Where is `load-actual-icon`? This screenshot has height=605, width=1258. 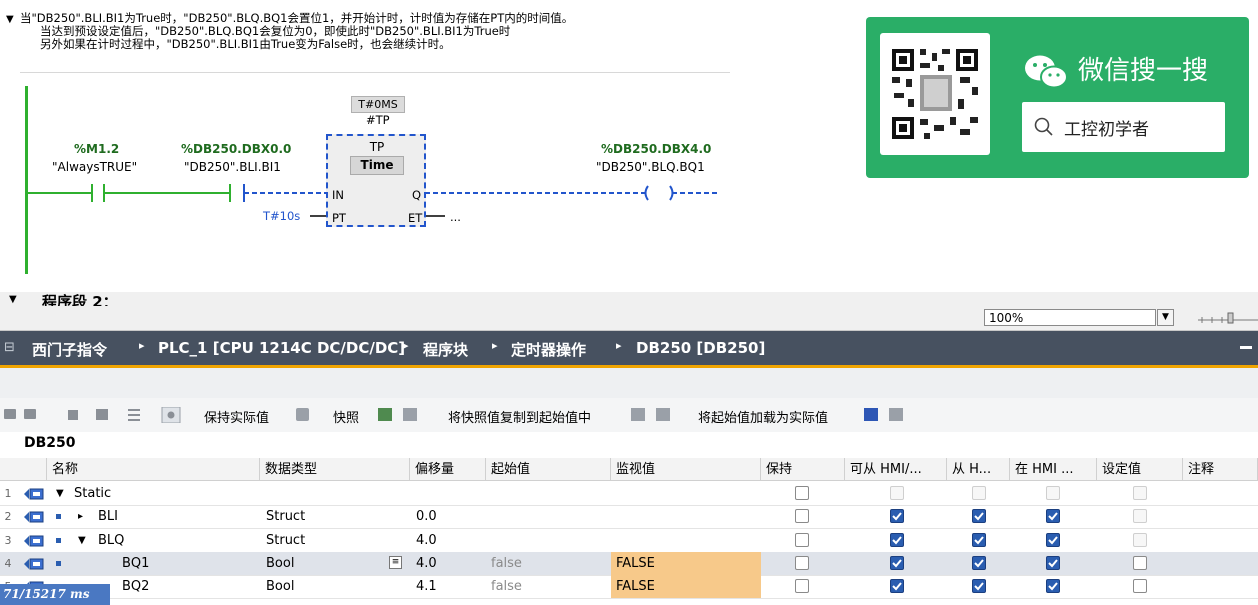 load-actual-icon is located at coordinates (871, 414).